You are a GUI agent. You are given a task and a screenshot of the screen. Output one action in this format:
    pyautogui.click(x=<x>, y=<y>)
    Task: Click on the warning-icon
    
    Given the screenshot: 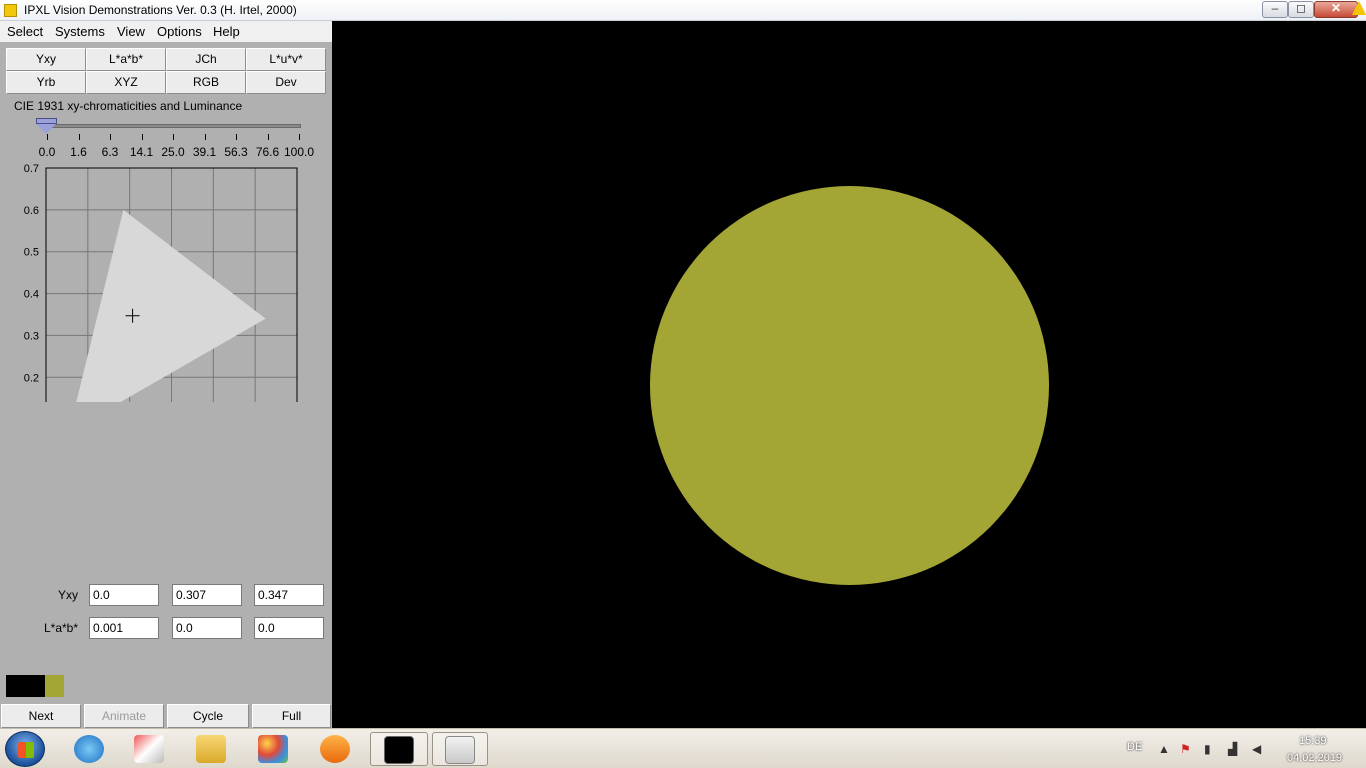 What is the action you would take?
    pyautogui.click(x=1359, y=8)
    